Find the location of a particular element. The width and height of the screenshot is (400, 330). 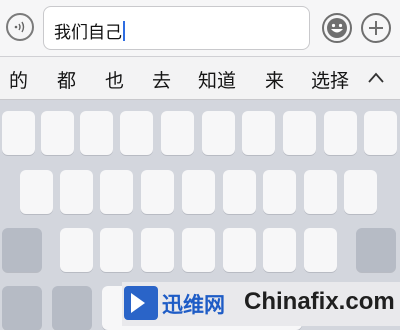

candidate-bar: 的 都 也 去 知道 来 选择 is located at coordinates (200, 78).